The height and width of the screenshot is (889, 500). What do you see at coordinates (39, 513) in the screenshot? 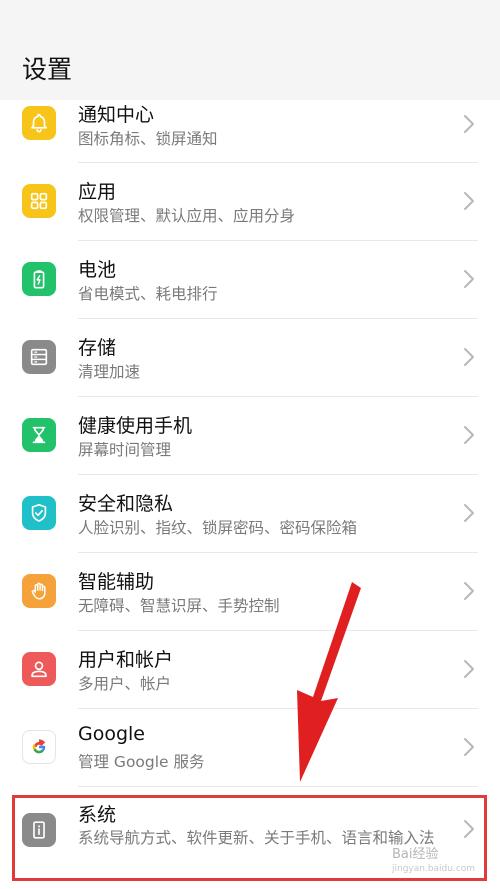
I see `shield-icon` at bounding box center [39, 513].